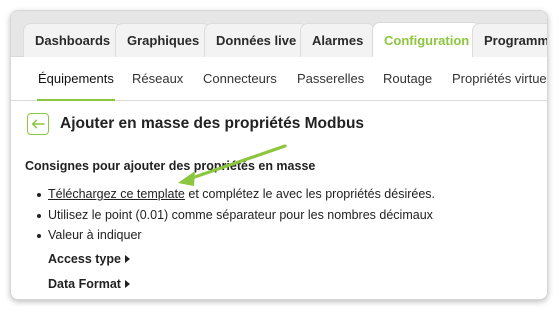 The width and height of the screenshot is (559, 312). What do you see at coordinates (212, 123) in the screenshot?
I see `page-title: Ajouter en masse des propriétés Modbus` at bounding box center [212, 123].